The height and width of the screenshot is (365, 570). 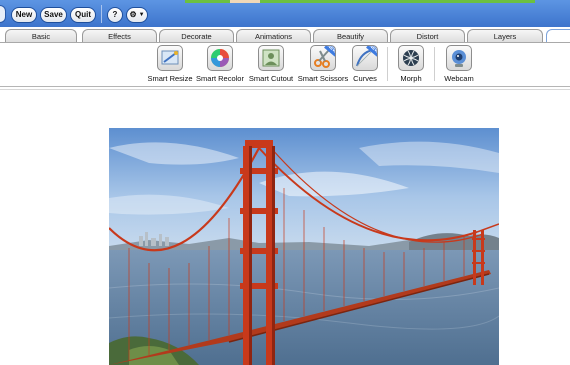 I want to click on morph-icon, so click(x=411, y=58).